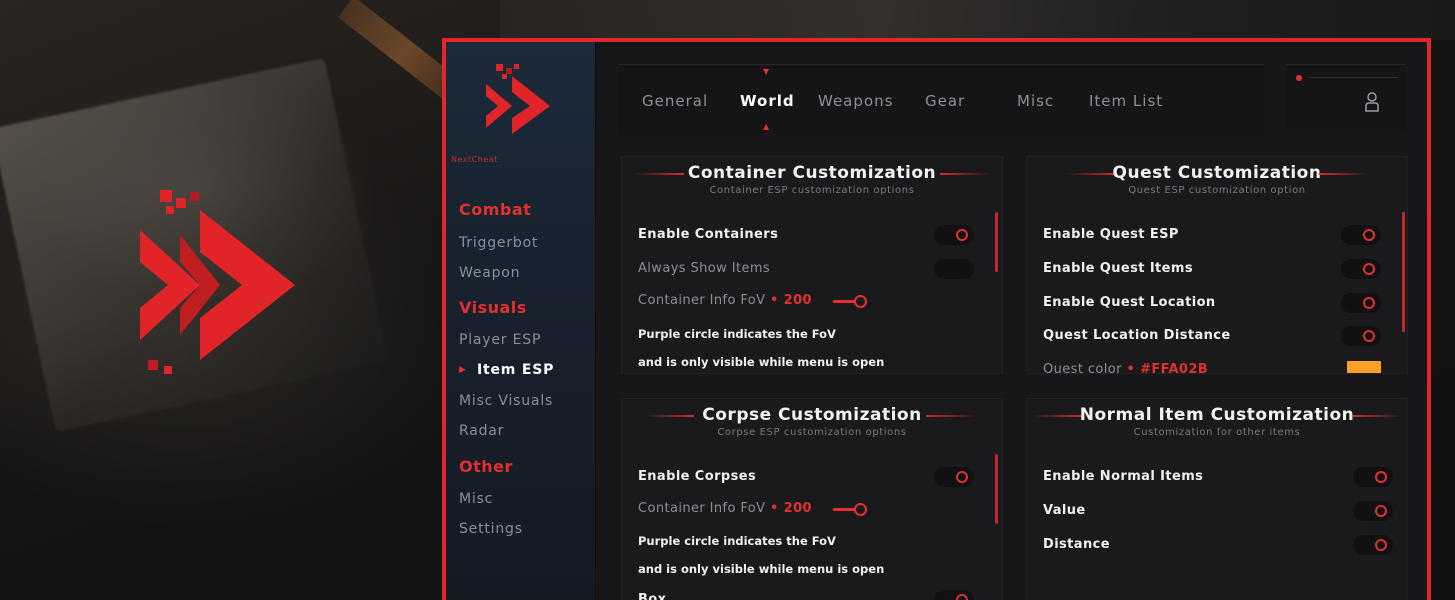 The image size is (1455, 600). I want to click on sidebar-item-settings: Settings, so click(491, 529).